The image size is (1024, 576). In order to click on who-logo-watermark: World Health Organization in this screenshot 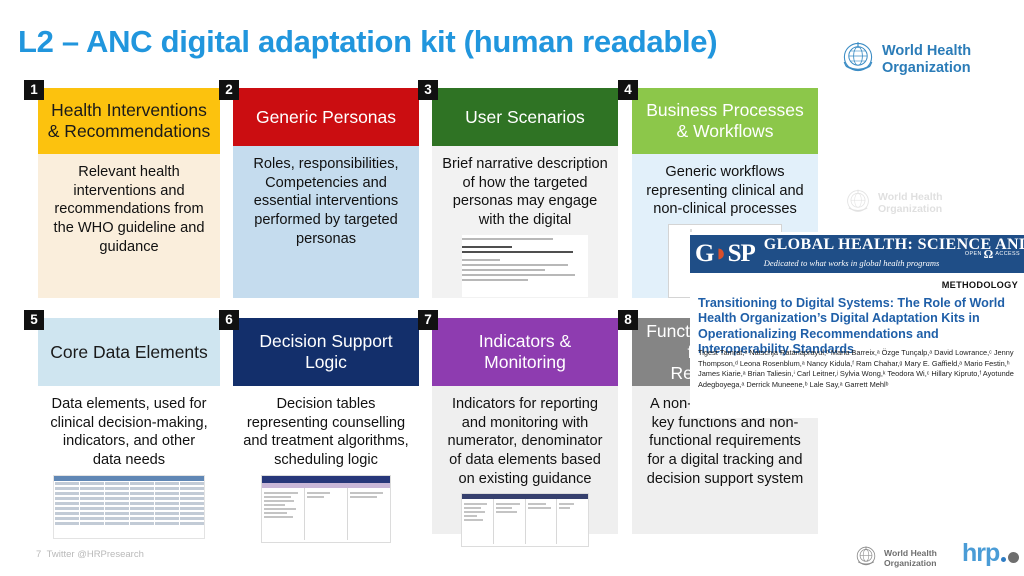, I will do `click(894, 203)`.